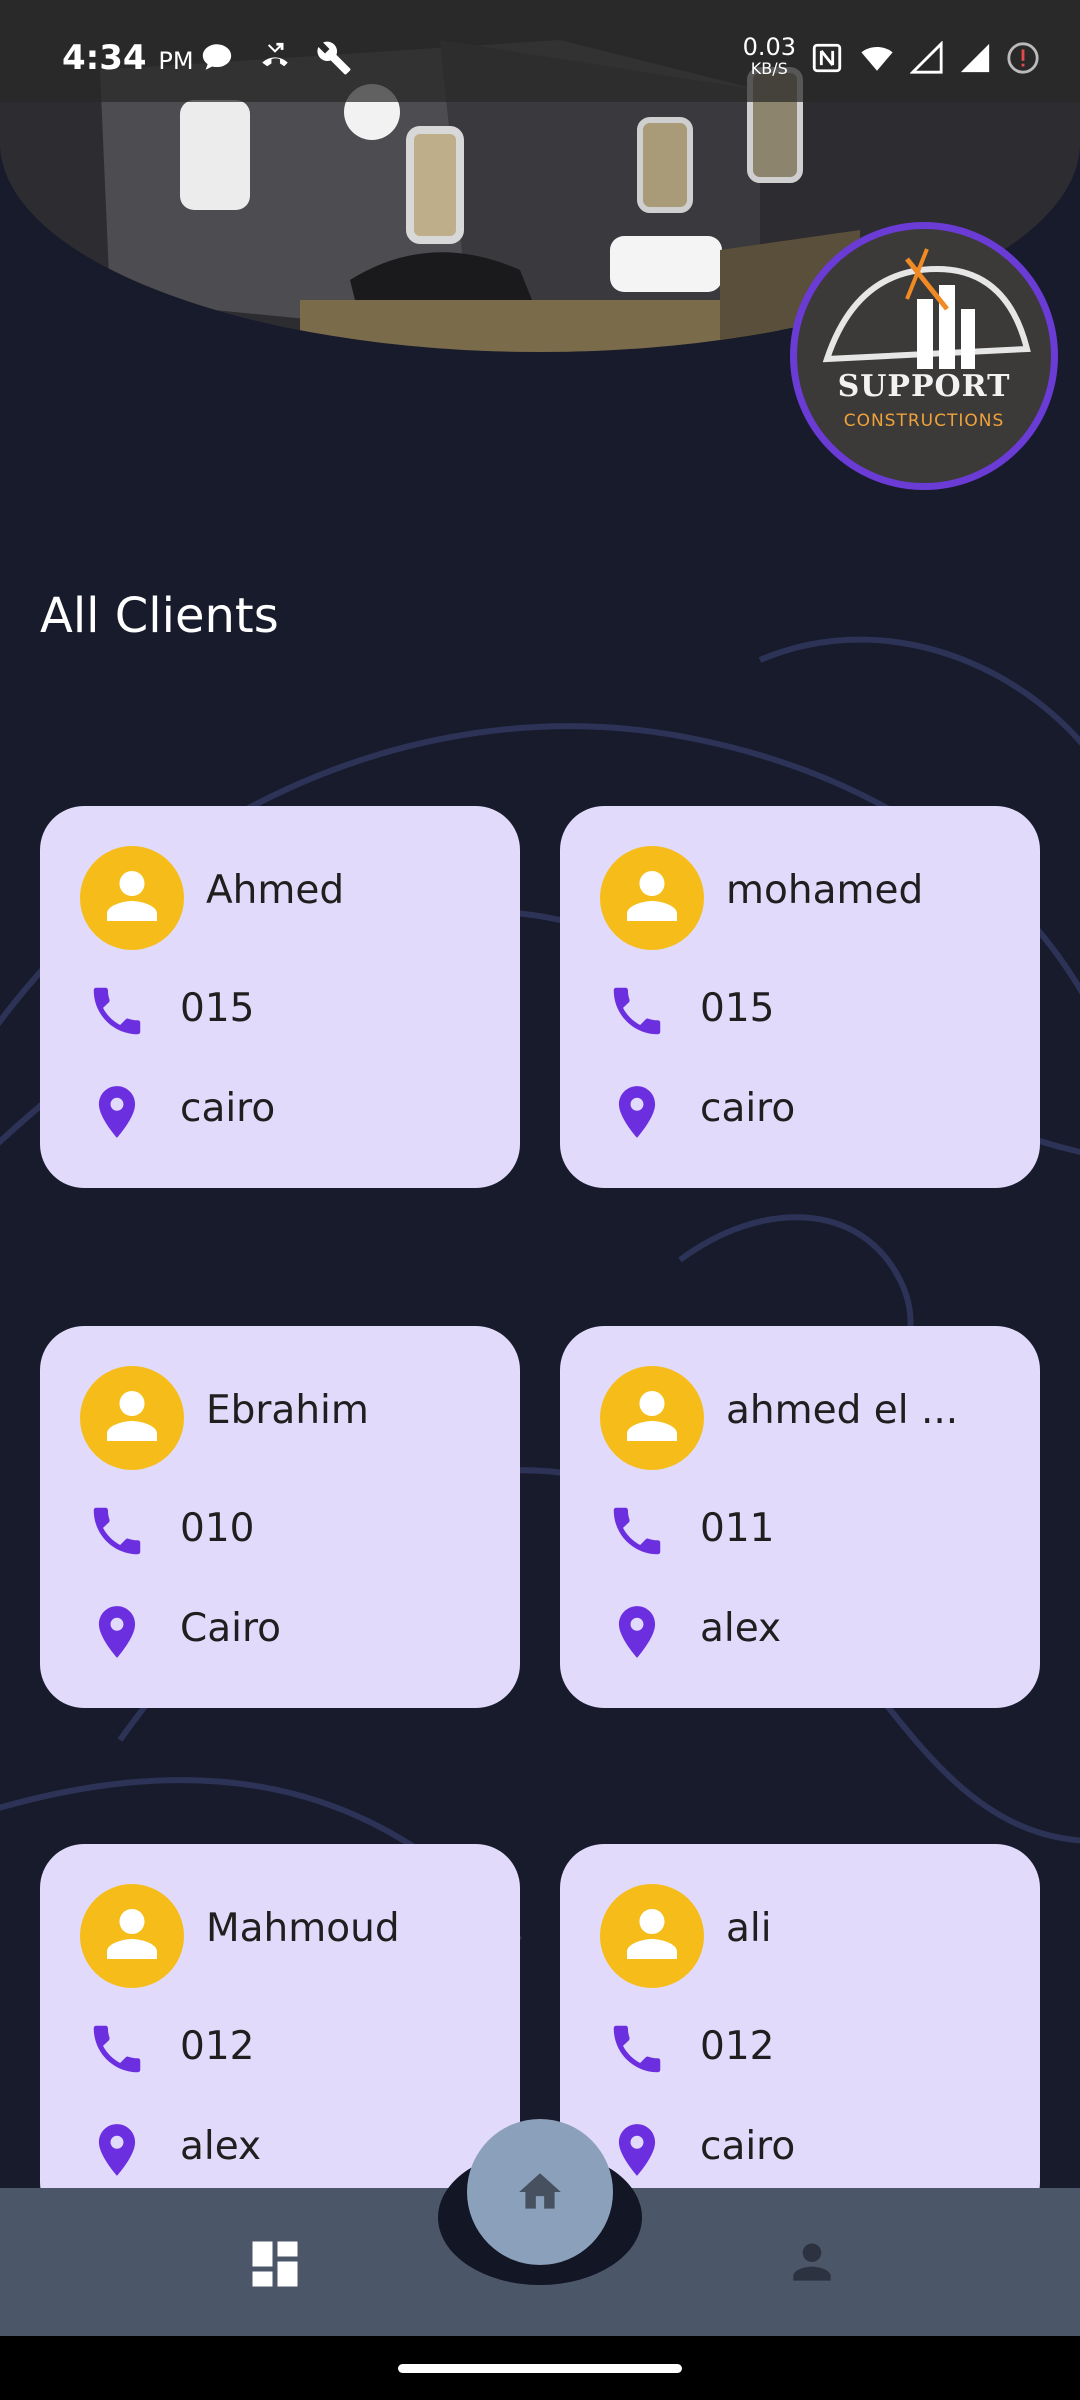  Describe the element at coordinates (737, 1528) in the screenshot. I see `client-phone: 011` at that location.